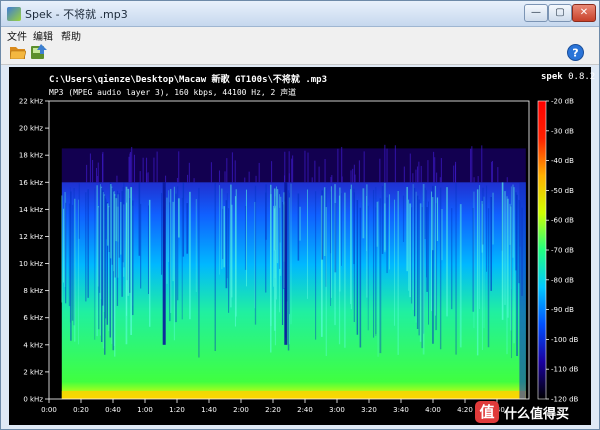  What do you see at coordinates (49, 410) in the screenshot?
I see `x-tick-label: 0:00` at bounding box center [49, 410].